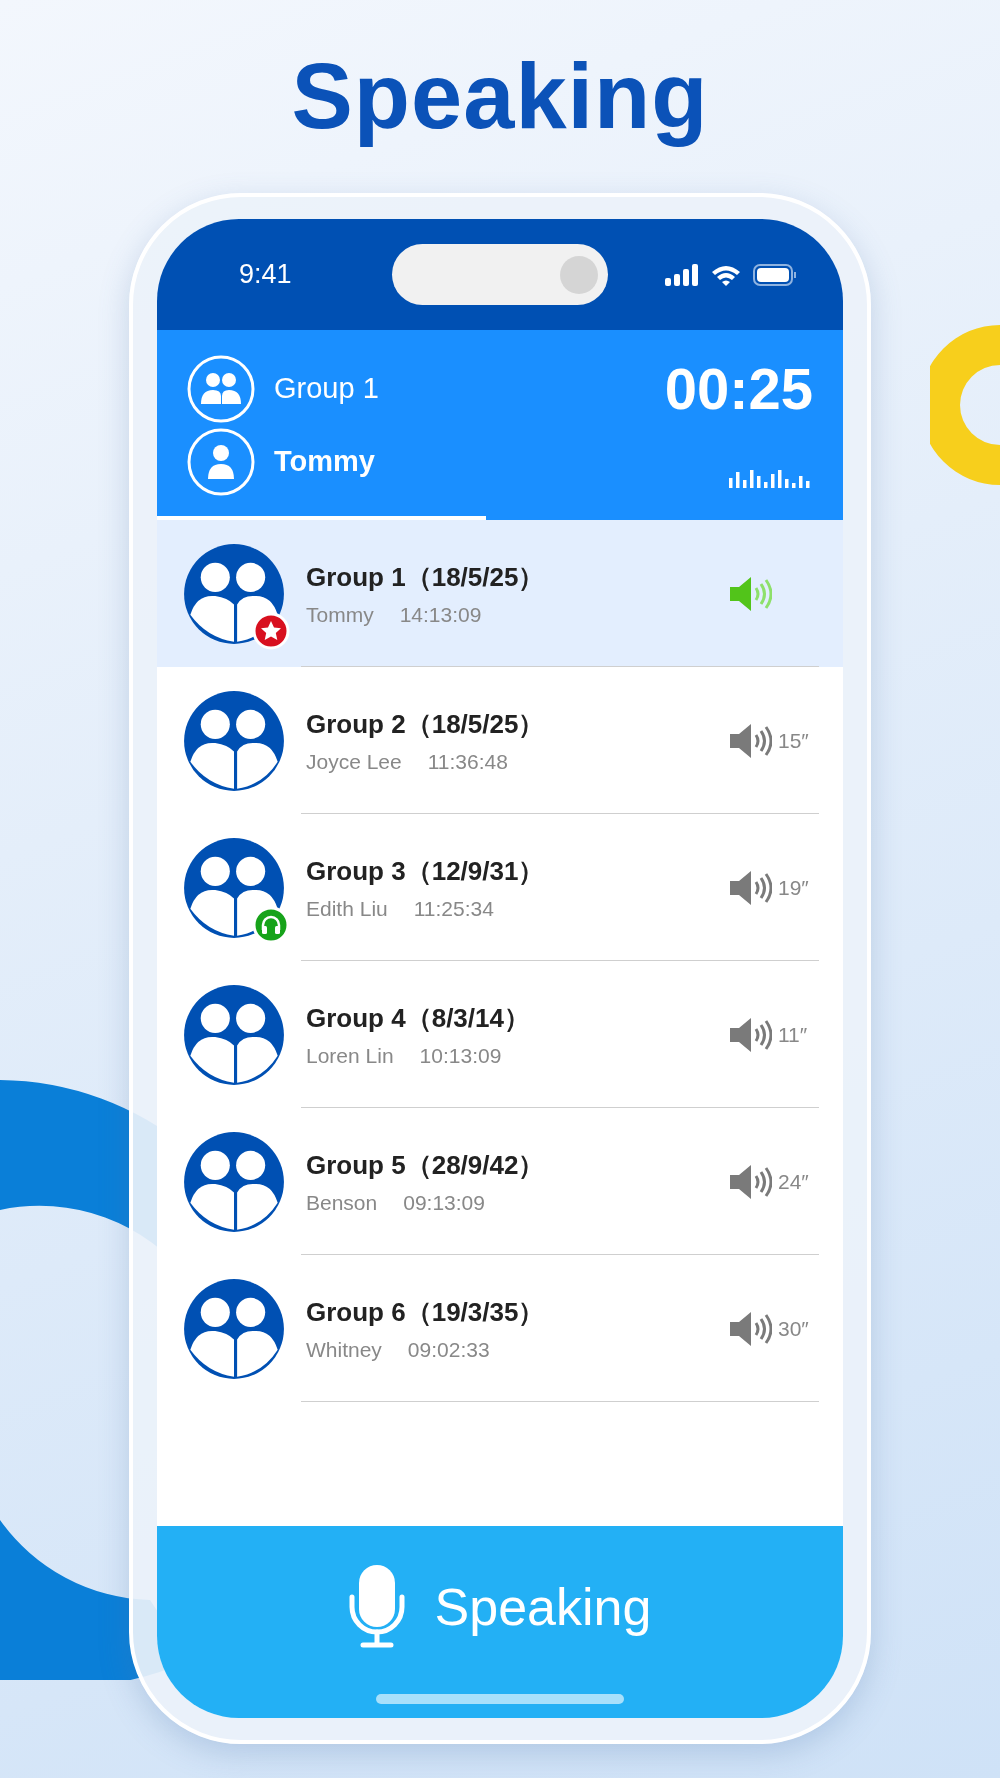  I want to click on wifi-icon, so click(726, 274).